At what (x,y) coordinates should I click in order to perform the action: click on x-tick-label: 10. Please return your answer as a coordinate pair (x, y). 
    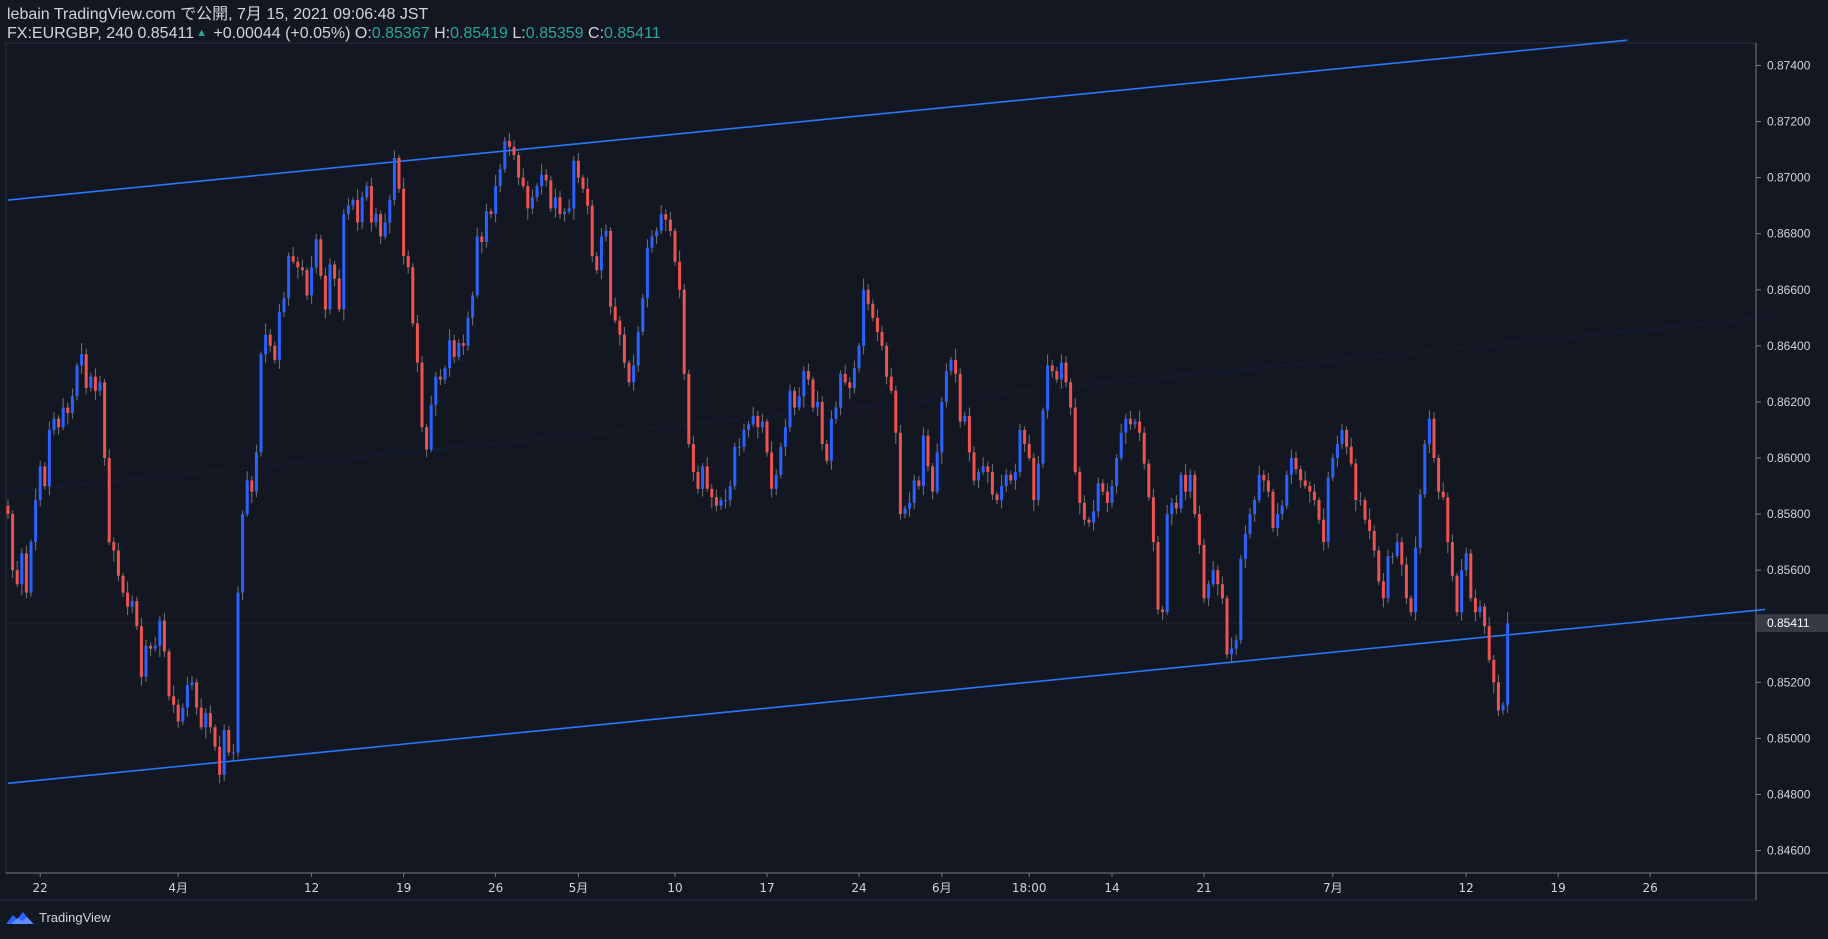
    Looking at the image, I should click on (674, 888).